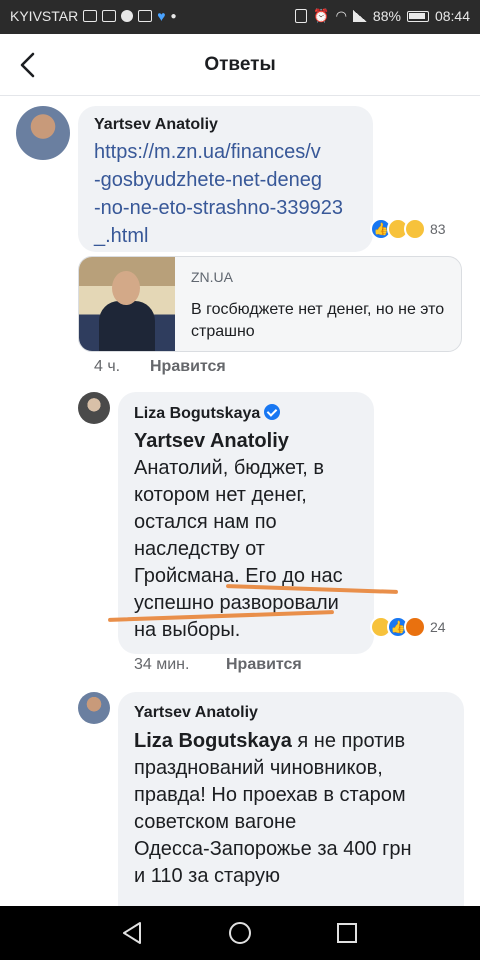 The height and width of the screenshot is (960, 480). What do you see at coordinates (109, 16) in the screenshot?
I see `image-icon` at bounding box center [109, 16].